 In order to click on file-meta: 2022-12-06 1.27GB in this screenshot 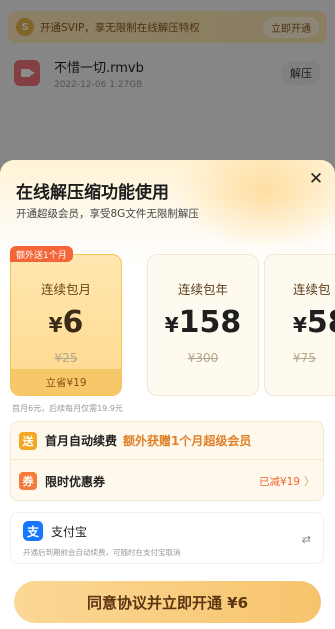, I will do `click(167, 85)`.